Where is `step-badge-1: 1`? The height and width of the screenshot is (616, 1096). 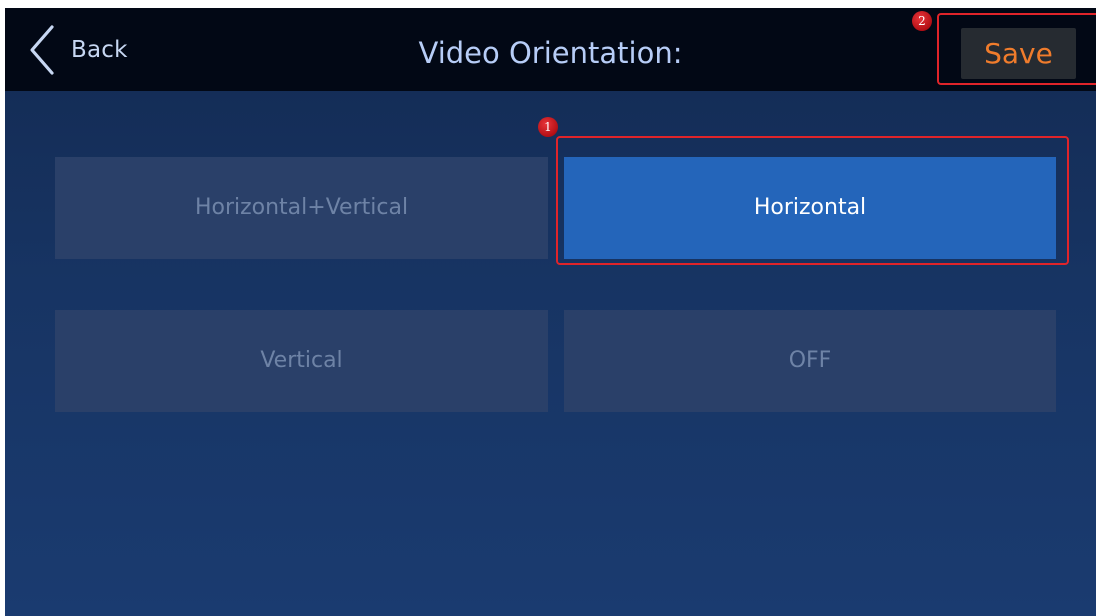
step-badge-1: 1 is located at coordinates (548, 127).